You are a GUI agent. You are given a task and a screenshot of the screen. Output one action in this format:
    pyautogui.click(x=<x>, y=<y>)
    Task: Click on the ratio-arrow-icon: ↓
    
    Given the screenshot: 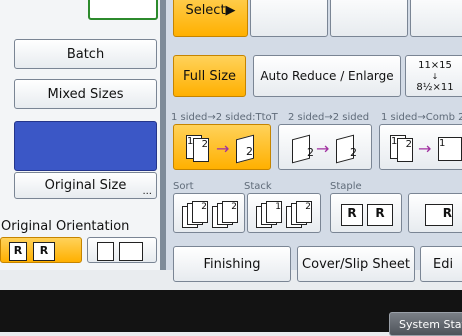 What is the action you would take?
    pyautogui.click(x=435, y=76)
    